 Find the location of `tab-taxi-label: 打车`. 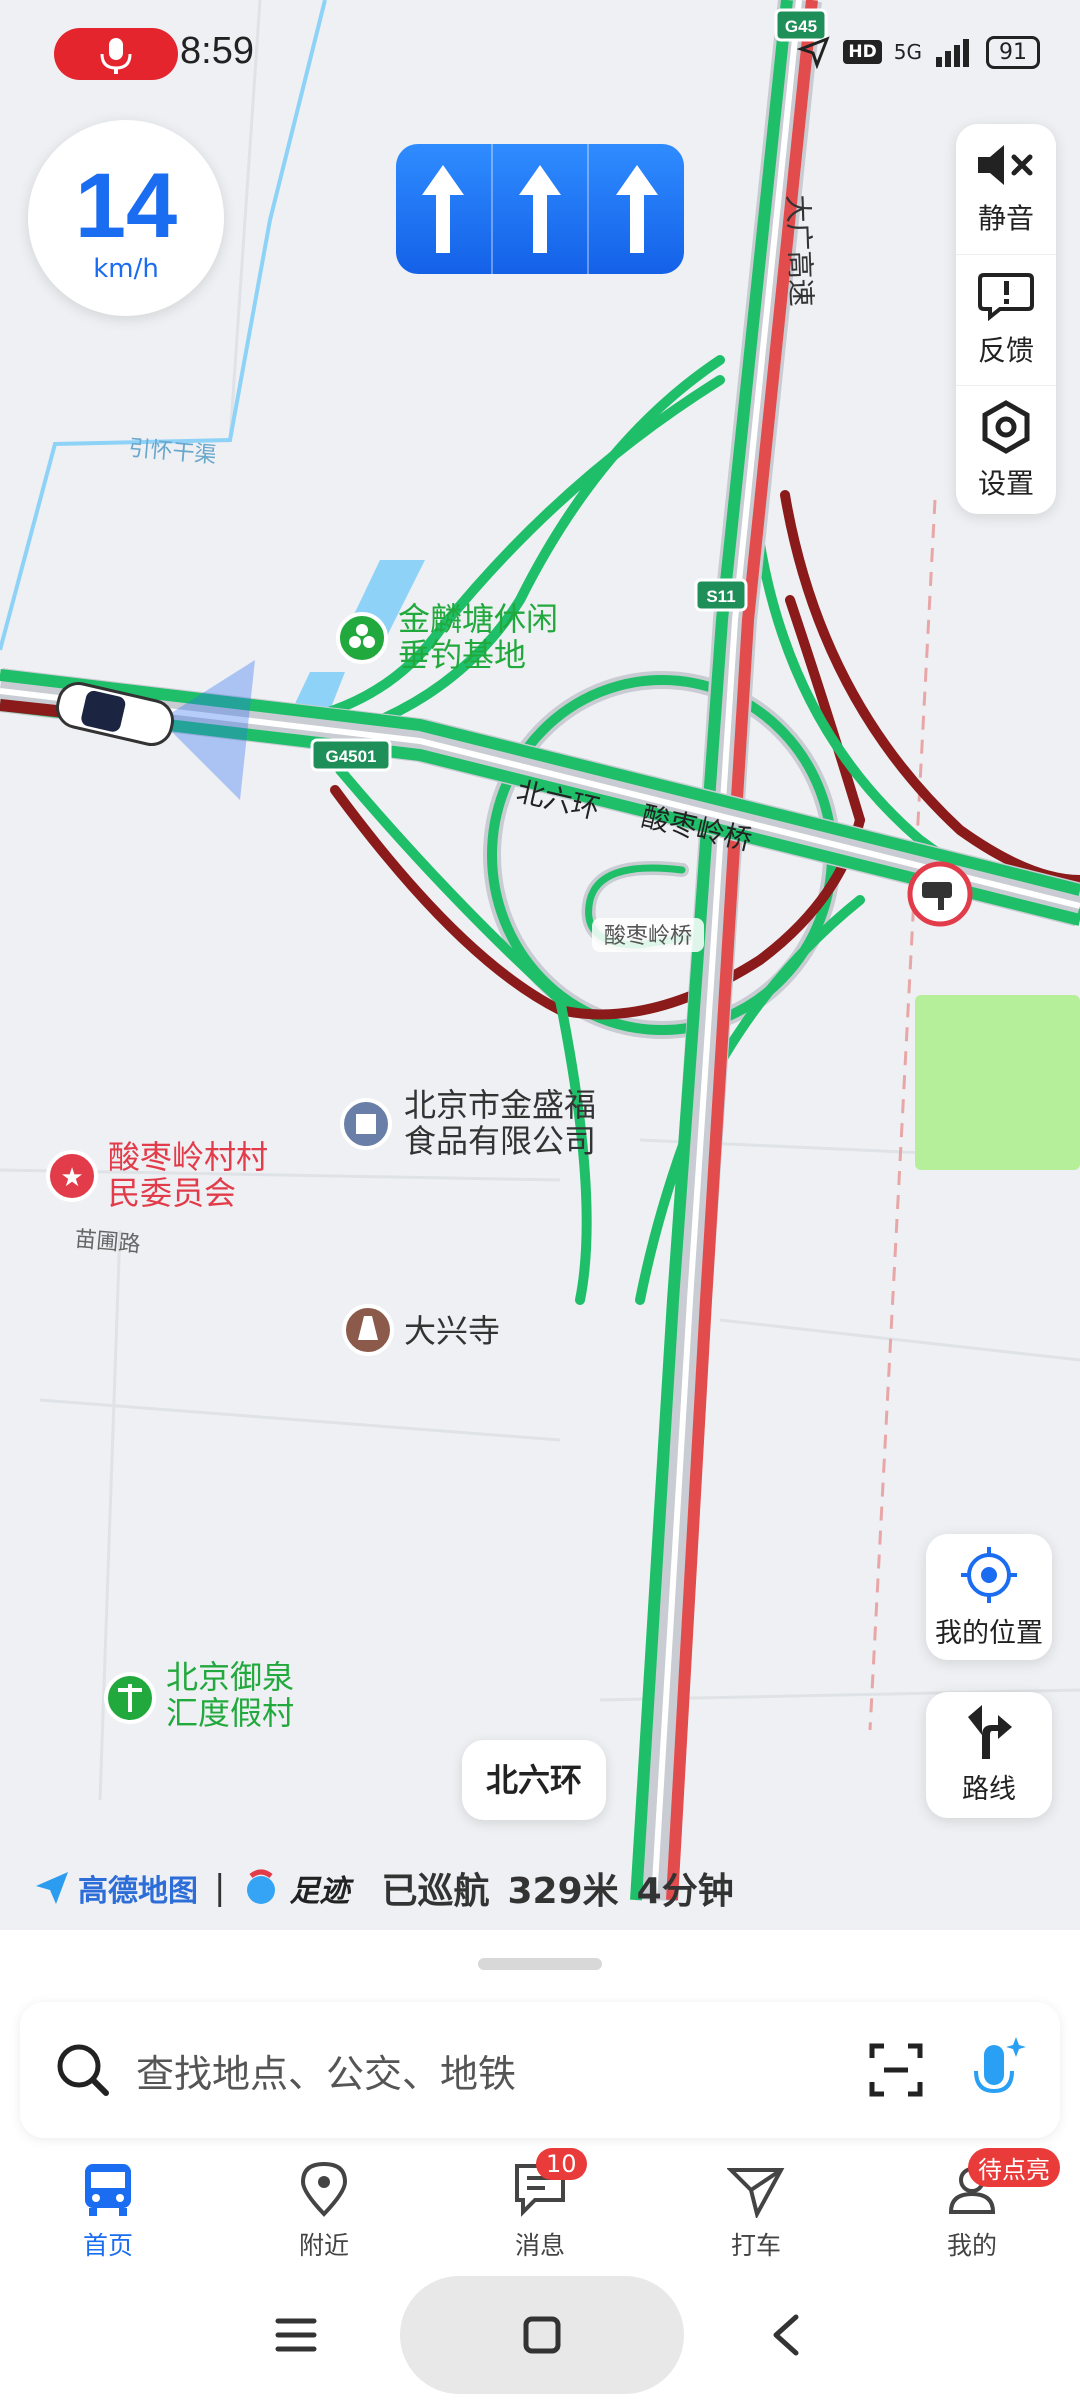

tab-taxi-label: 打车 is located at coordinates (755, 2245).